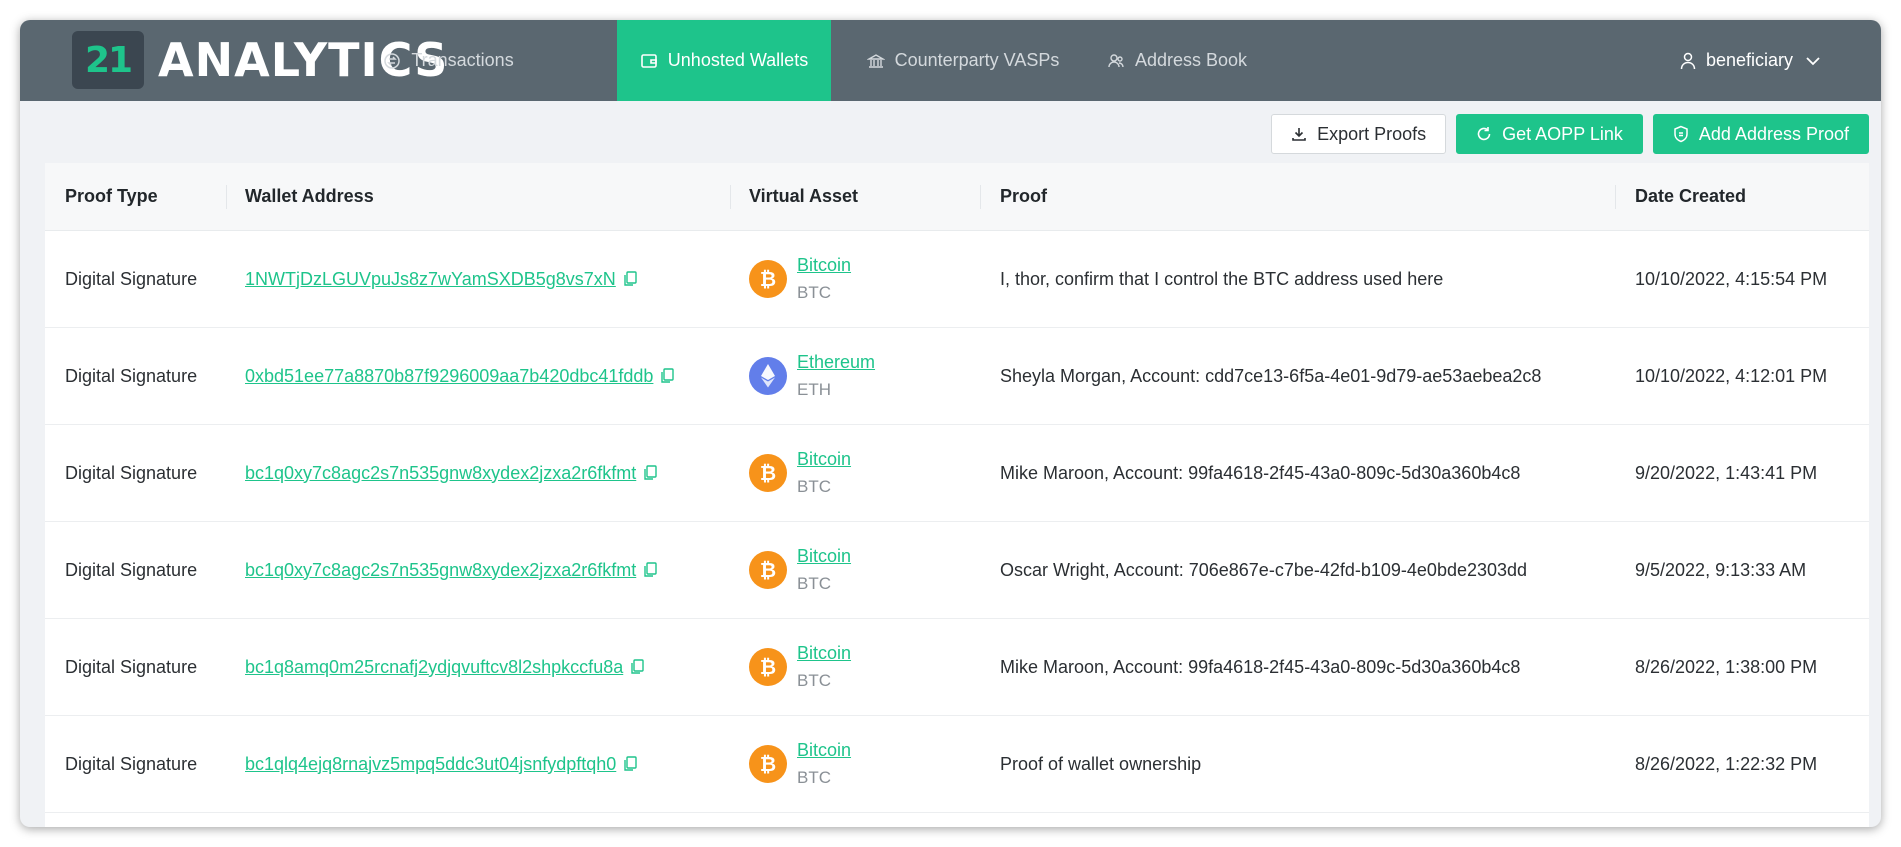 Image resolution: width=1901 pixels, height=847 pixels. I want to click on nav-transactions: Transactions, so click(448, 60).